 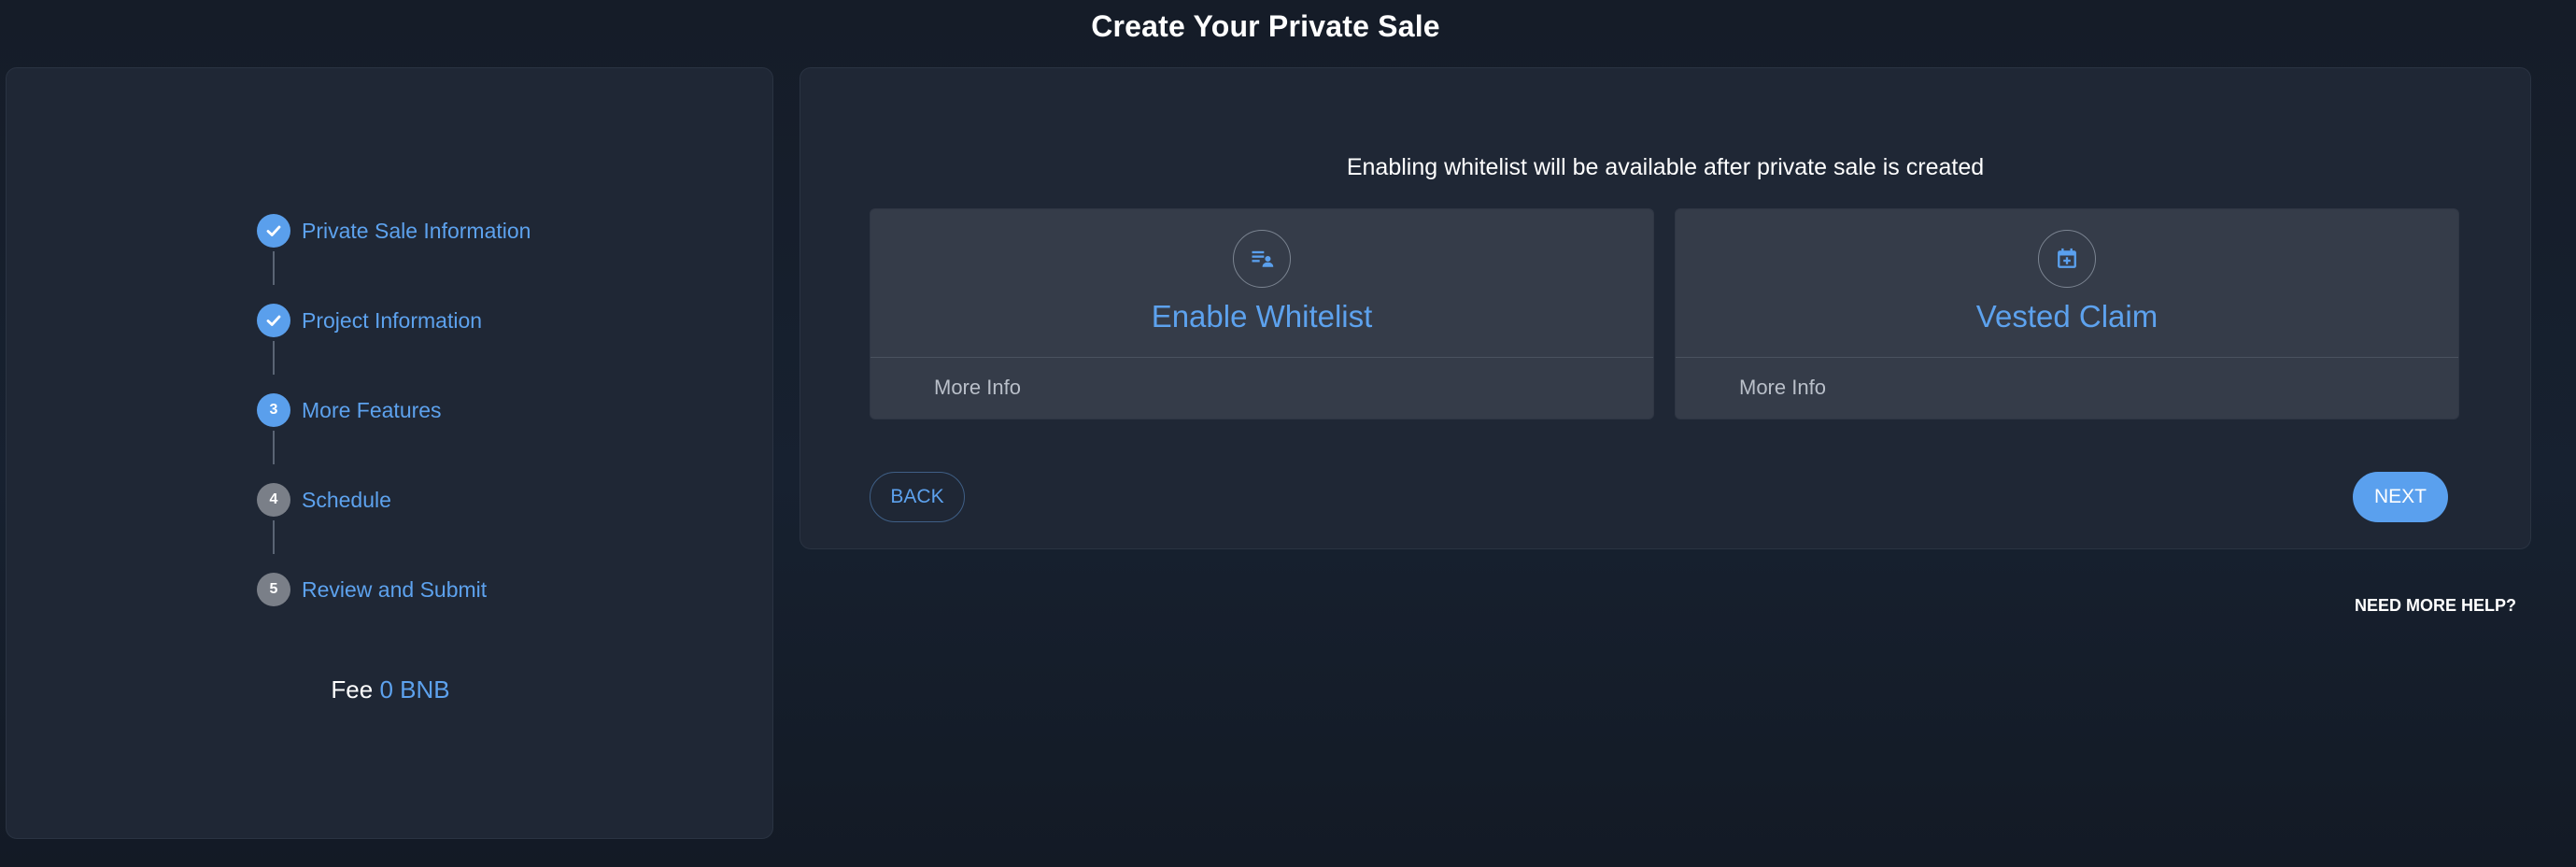 I want to click on step-label: Private Sale Information, so click(x=416, y=230).